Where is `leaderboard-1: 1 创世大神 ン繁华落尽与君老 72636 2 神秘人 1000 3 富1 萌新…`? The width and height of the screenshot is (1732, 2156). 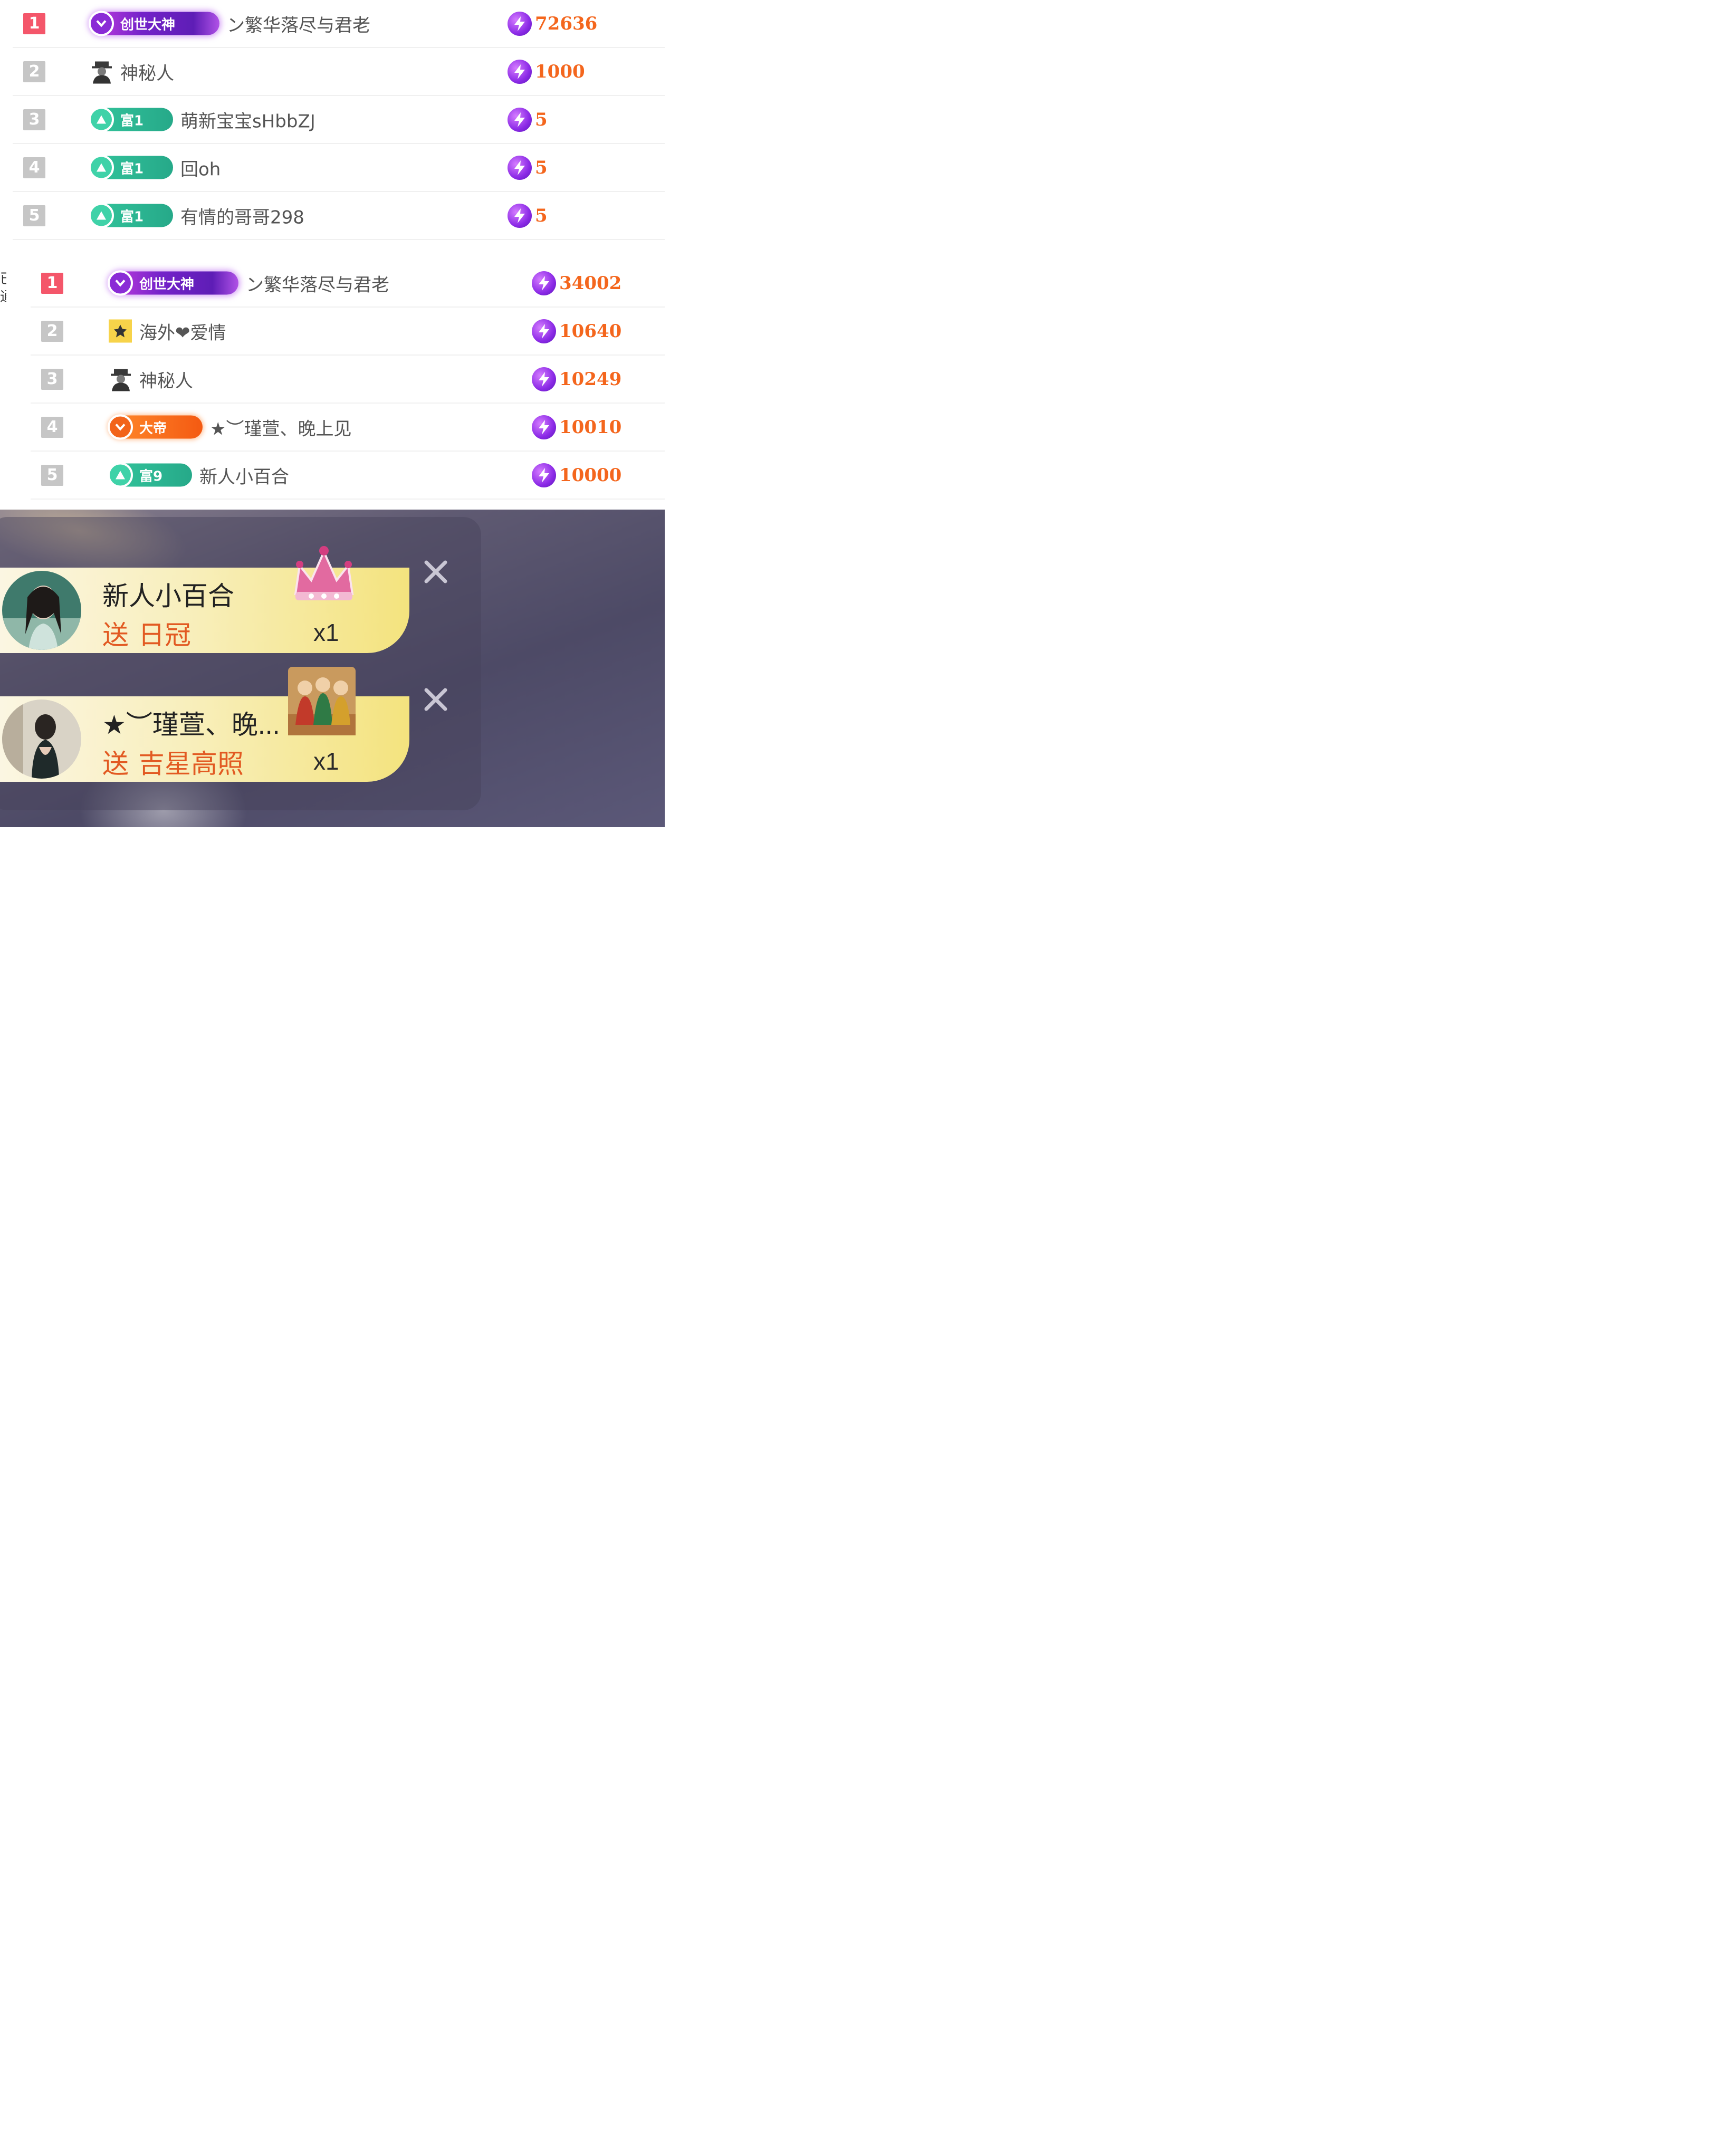
leaderboard-1: 1 创世大神 ン繁华落尽与君老 72636 2 神秘人 1000 3 富1 萌新… is located at coordinates (339, 120).